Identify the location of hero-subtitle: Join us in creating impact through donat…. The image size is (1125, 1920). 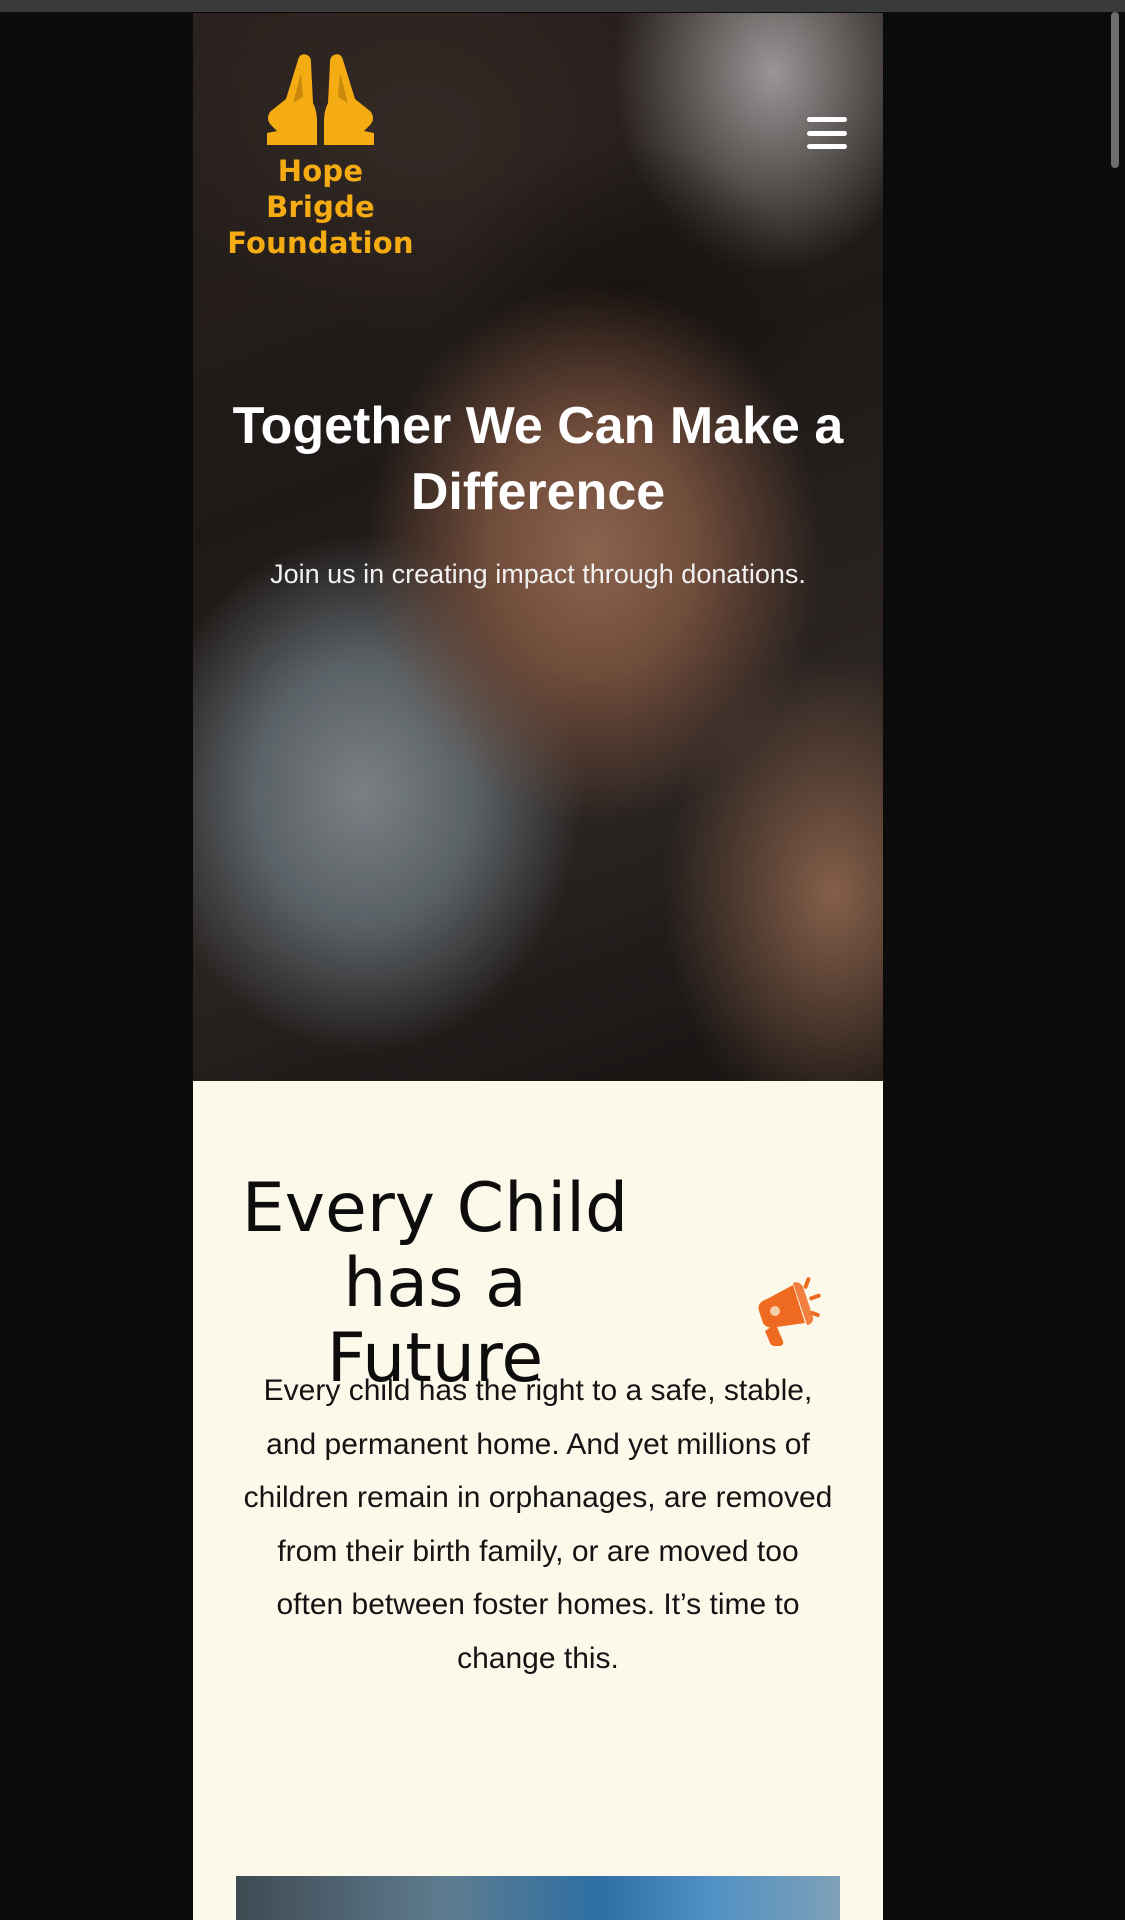
(538, 574).